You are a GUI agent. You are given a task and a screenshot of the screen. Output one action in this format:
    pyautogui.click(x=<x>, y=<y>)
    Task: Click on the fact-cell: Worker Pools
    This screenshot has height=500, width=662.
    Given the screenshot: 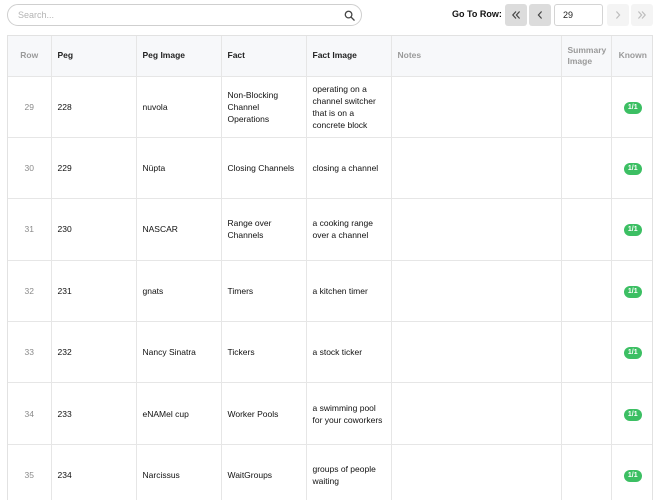 What is the action you would take?
    pyautogui.click(x=264, y=413)
    